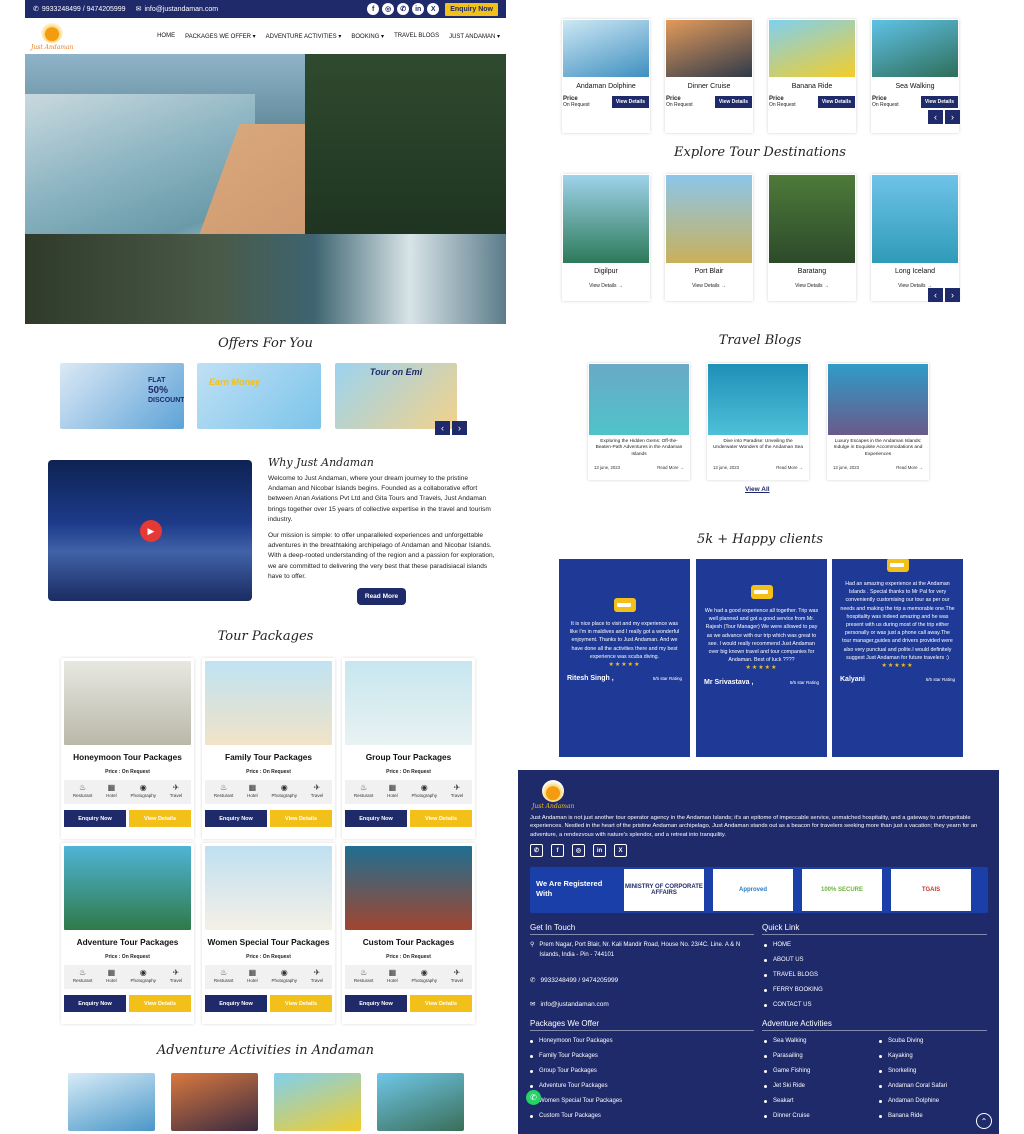 The image size is (1024, 1134). Describe the element at coordinates (793, 945) in the screenshot. I see `quick-link-item: HOME` at that location.